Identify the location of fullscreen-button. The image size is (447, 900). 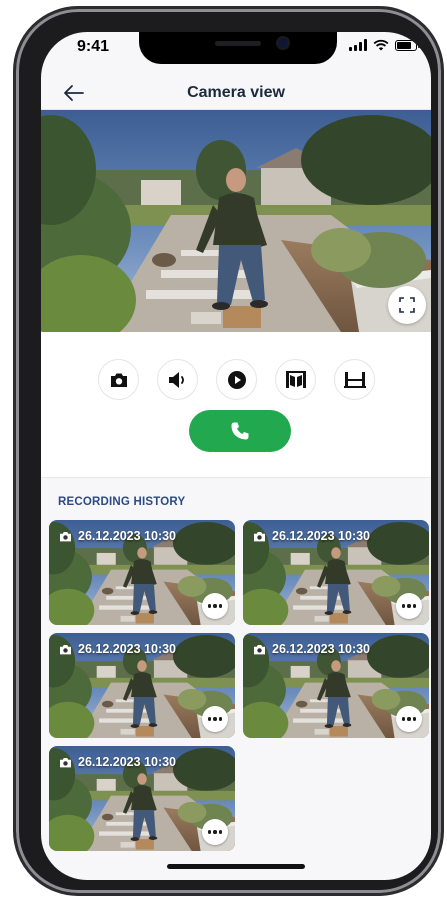
(407, 305).